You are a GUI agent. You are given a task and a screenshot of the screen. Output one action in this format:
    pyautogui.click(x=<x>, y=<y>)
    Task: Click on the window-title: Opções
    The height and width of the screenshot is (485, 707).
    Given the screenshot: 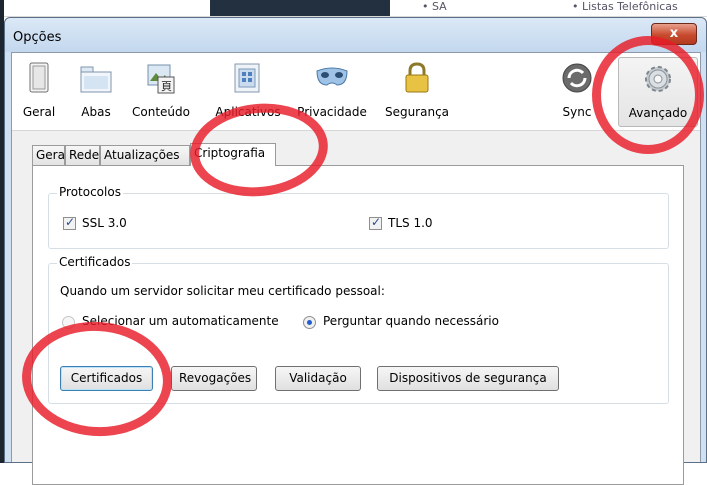 What is the action you would take?
    pyautogui.click(x=37, y=37)
    